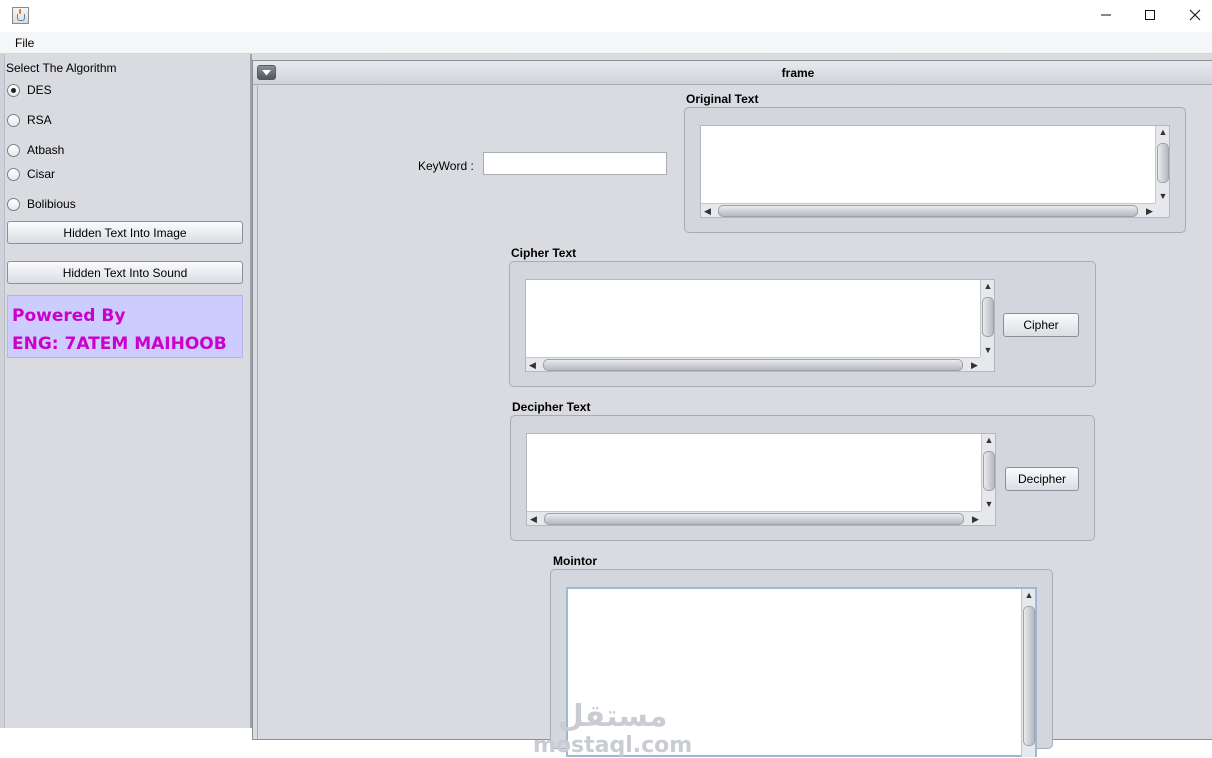 The width and height of the screenshot is (1212, 758). Describe the element at coordinates (125, 232) in the screenshot. I see `hidden-text-into-image-button: Hidden Text Into Image` at that location.